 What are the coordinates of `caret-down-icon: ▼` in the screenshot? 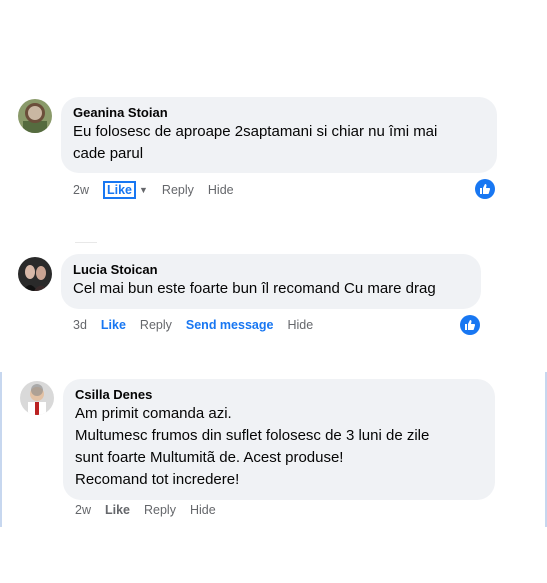 It's located at (143, 190).